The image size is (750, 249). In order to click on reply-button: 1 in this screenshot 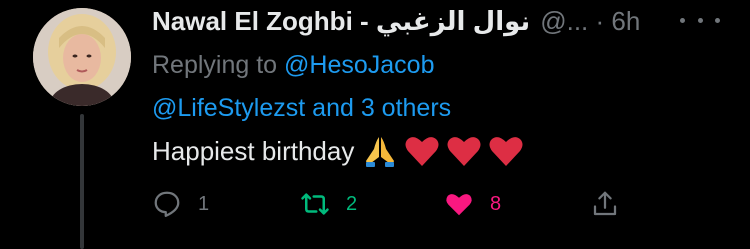, I will do `click(180, 204)`.